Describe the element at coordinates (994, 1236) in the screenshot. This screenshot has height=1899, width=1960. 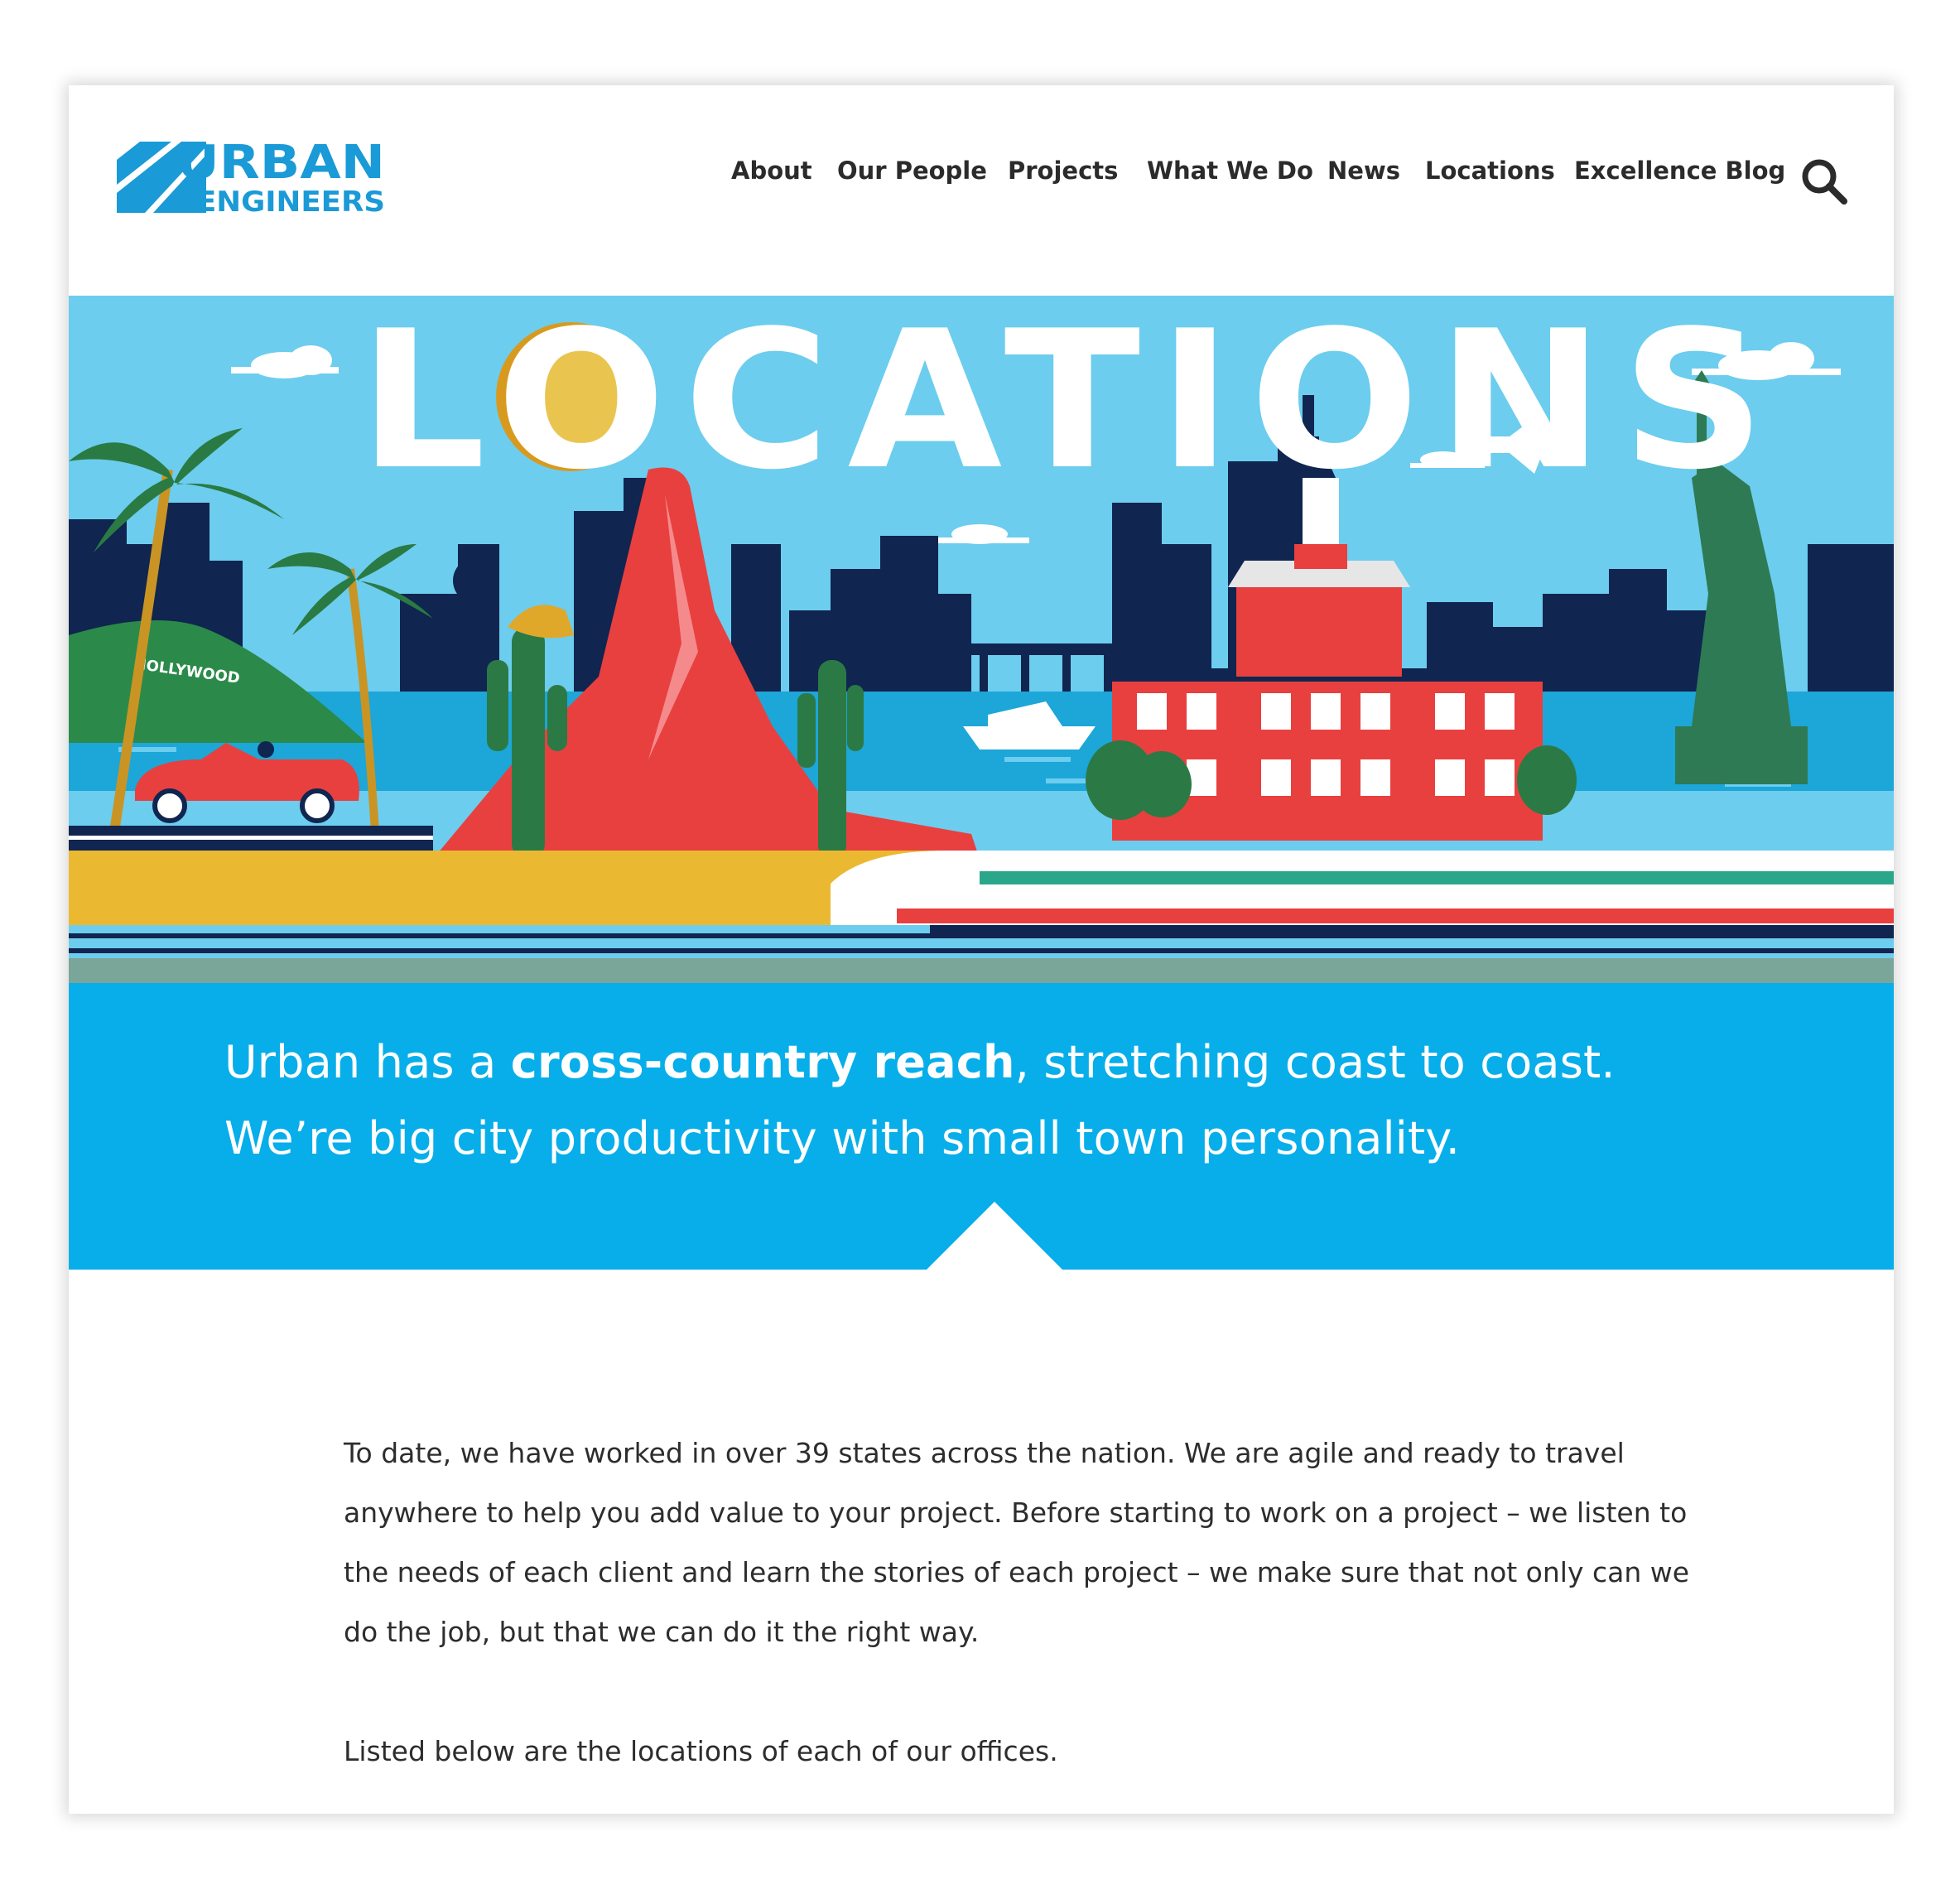
I see `section-notch` at that location.